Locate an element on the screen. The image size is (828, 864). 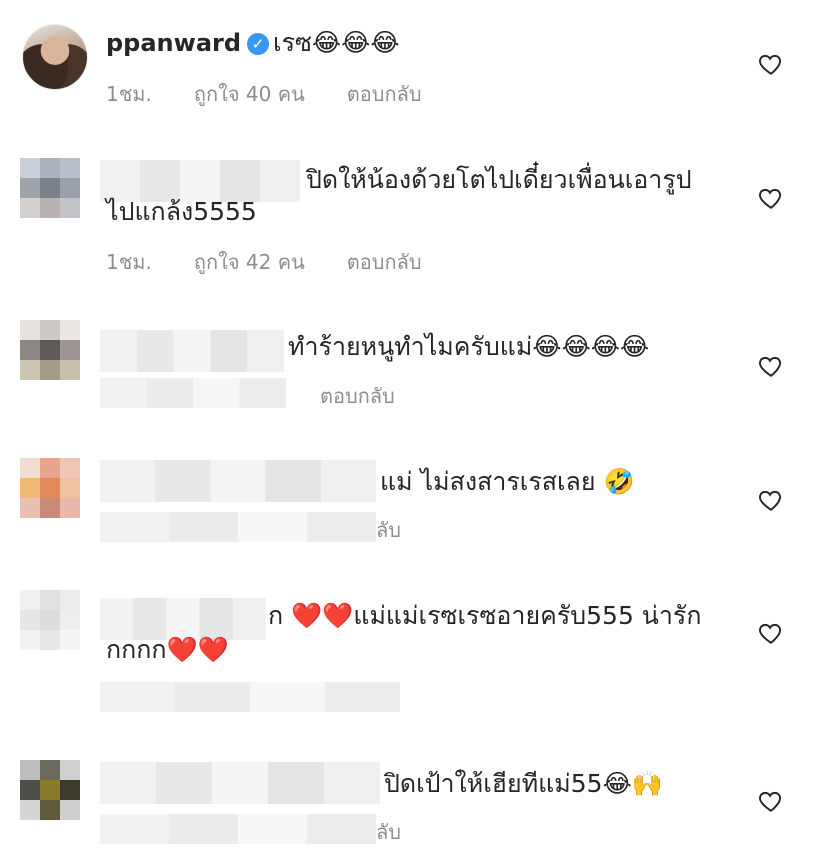
comment-text: กกกก❤️❤️ is located at coordinates (167, 649).